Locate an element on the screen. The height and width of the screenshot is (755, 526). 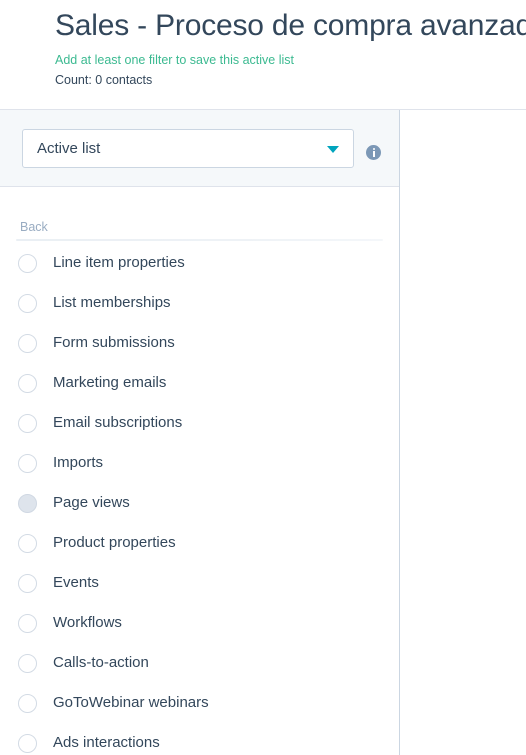
list-item-label: Ads interactions is located at coordinates (106, 742).